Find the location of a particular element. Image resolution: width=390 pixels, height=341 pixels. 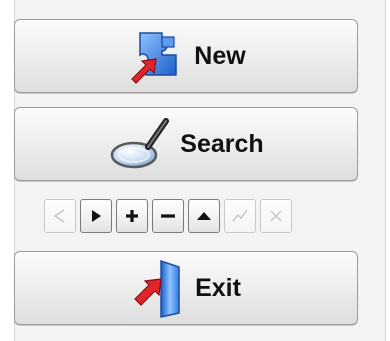

new-button-label: New is located at coordinates (220, 55).